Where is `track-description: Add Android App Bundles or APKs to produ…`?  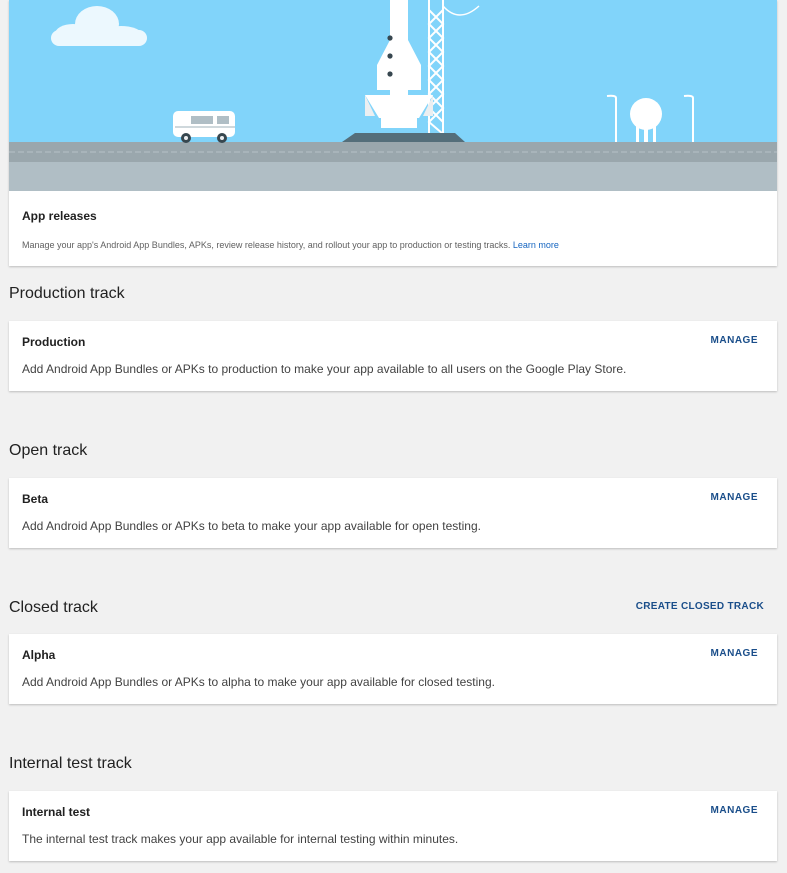
track-description: Add Android App Bundles or APKs to produ… is located at coordinates (324, 369).